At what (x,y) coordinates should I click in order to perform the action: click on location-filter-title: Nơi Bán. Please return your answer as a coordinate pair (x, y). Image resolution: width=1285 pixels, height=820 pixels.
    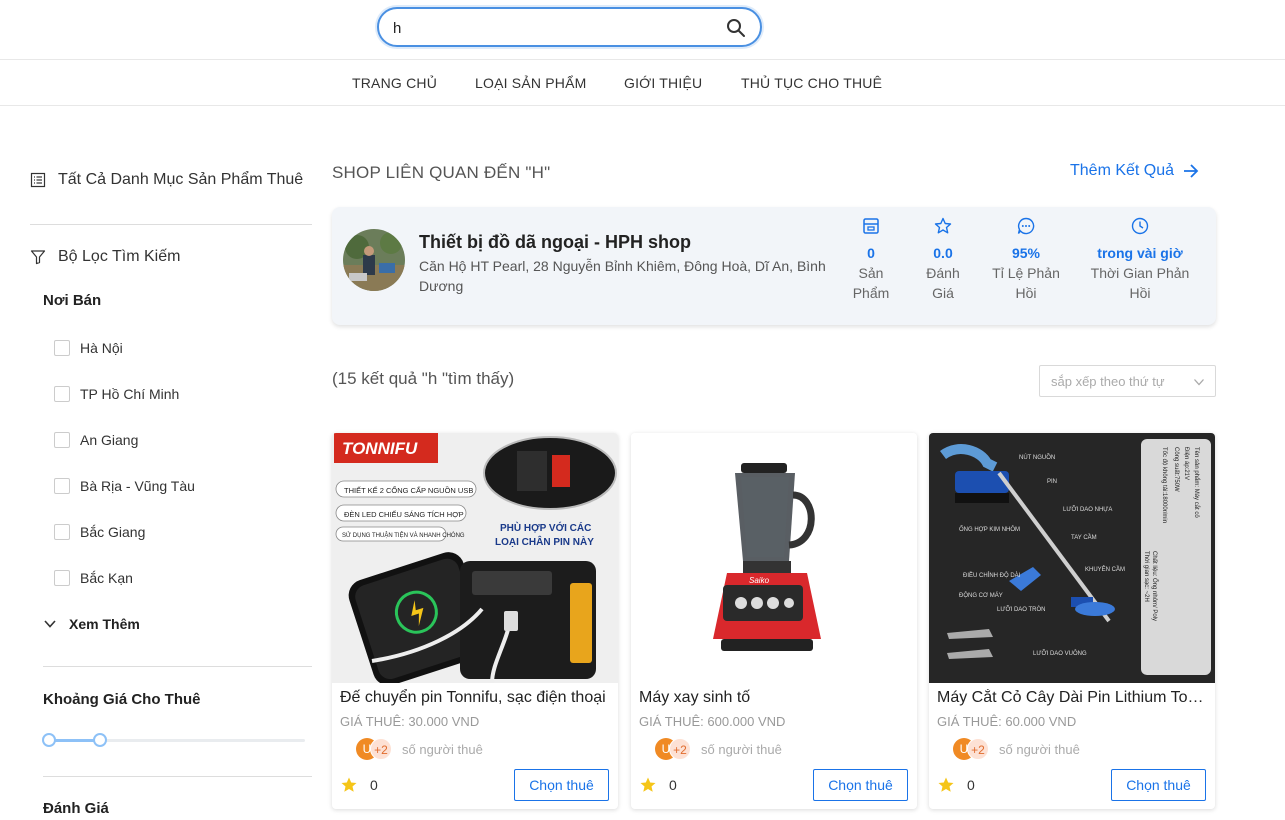
    Looking at the image, I should click on (72, 300).